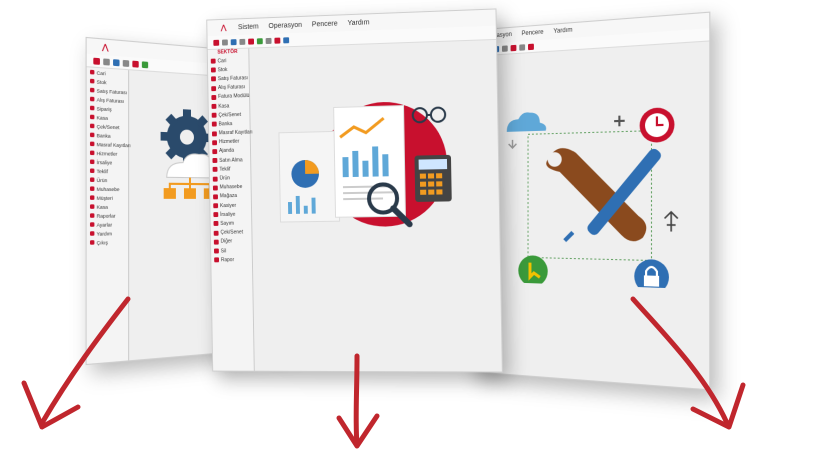 The height and width of the screenshot is (453, 836). I want to click on sidebar-item-label: Cari, so click(101, 72).